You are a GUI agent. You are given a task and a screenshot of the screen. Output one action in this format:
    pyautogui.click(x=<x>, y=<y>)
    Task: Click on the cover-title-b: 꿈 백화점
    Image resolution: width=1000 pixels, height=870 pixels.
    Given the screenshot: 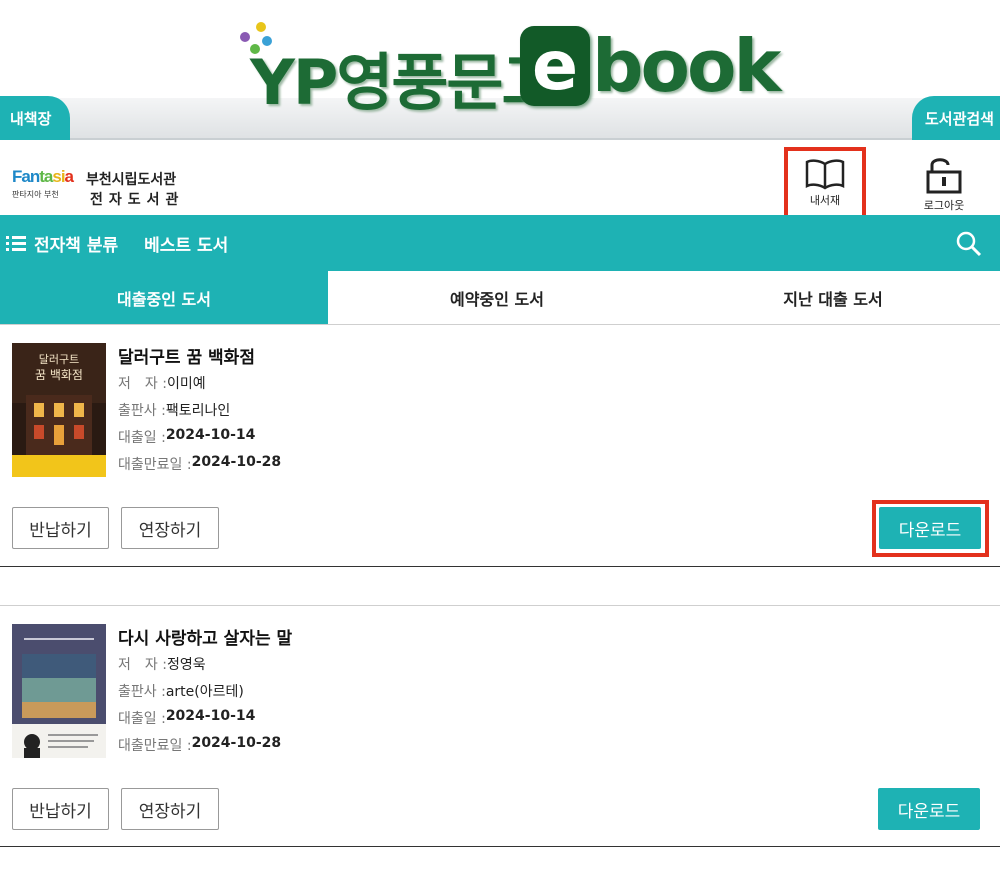 What is the action you would take?
    pyautogui.click(x=59, y=375)
    